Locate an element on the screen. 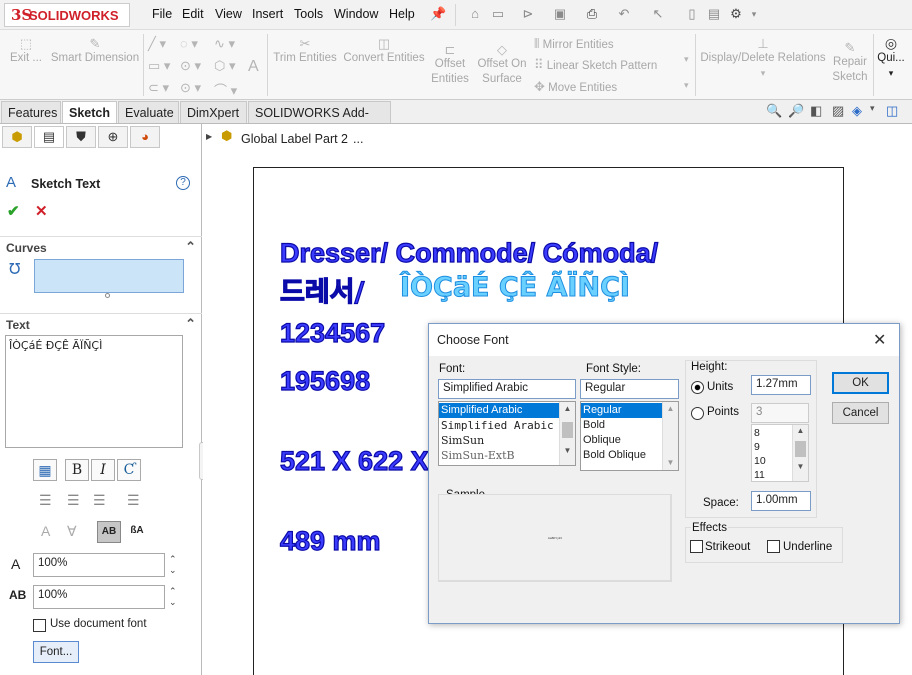 This screenshot has height=675, width=912. sketch-text-line-5: 521 X 622 X is located at coordinates (354, 461).